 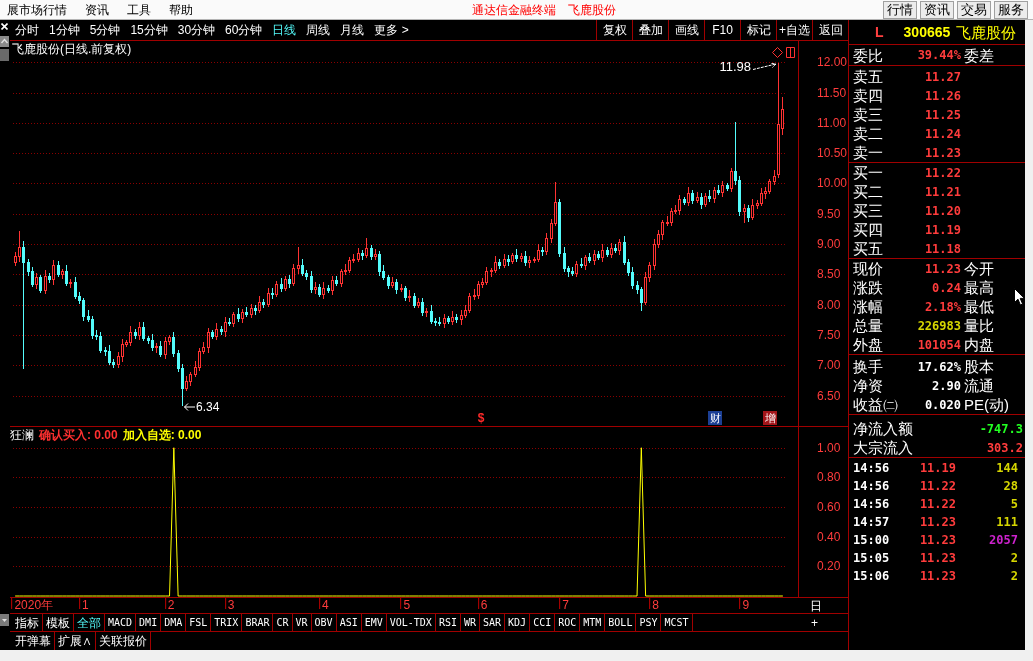 I want to click on menu-item: 展市场行情, so click(x=37, y=9).